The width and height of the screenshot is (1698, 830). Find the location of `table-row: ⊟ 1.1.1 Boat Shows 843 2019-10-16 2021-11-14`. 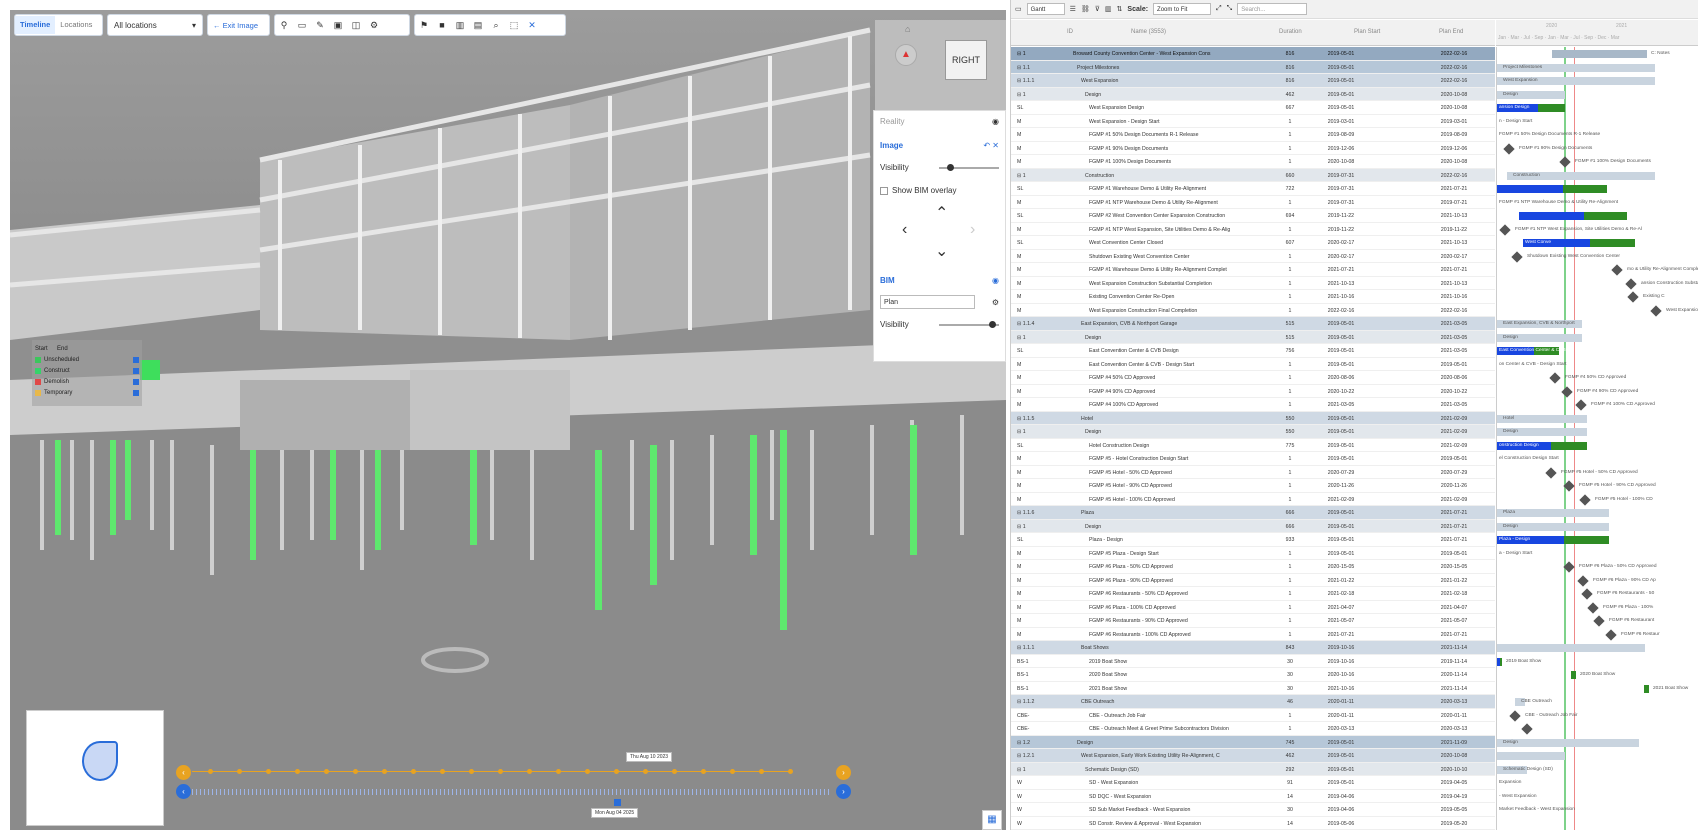

table-row: ⊟ 1.1.1 Boat Shows 843 2019-10-16 2021-11-14 is located at coordinates (1253, 648).